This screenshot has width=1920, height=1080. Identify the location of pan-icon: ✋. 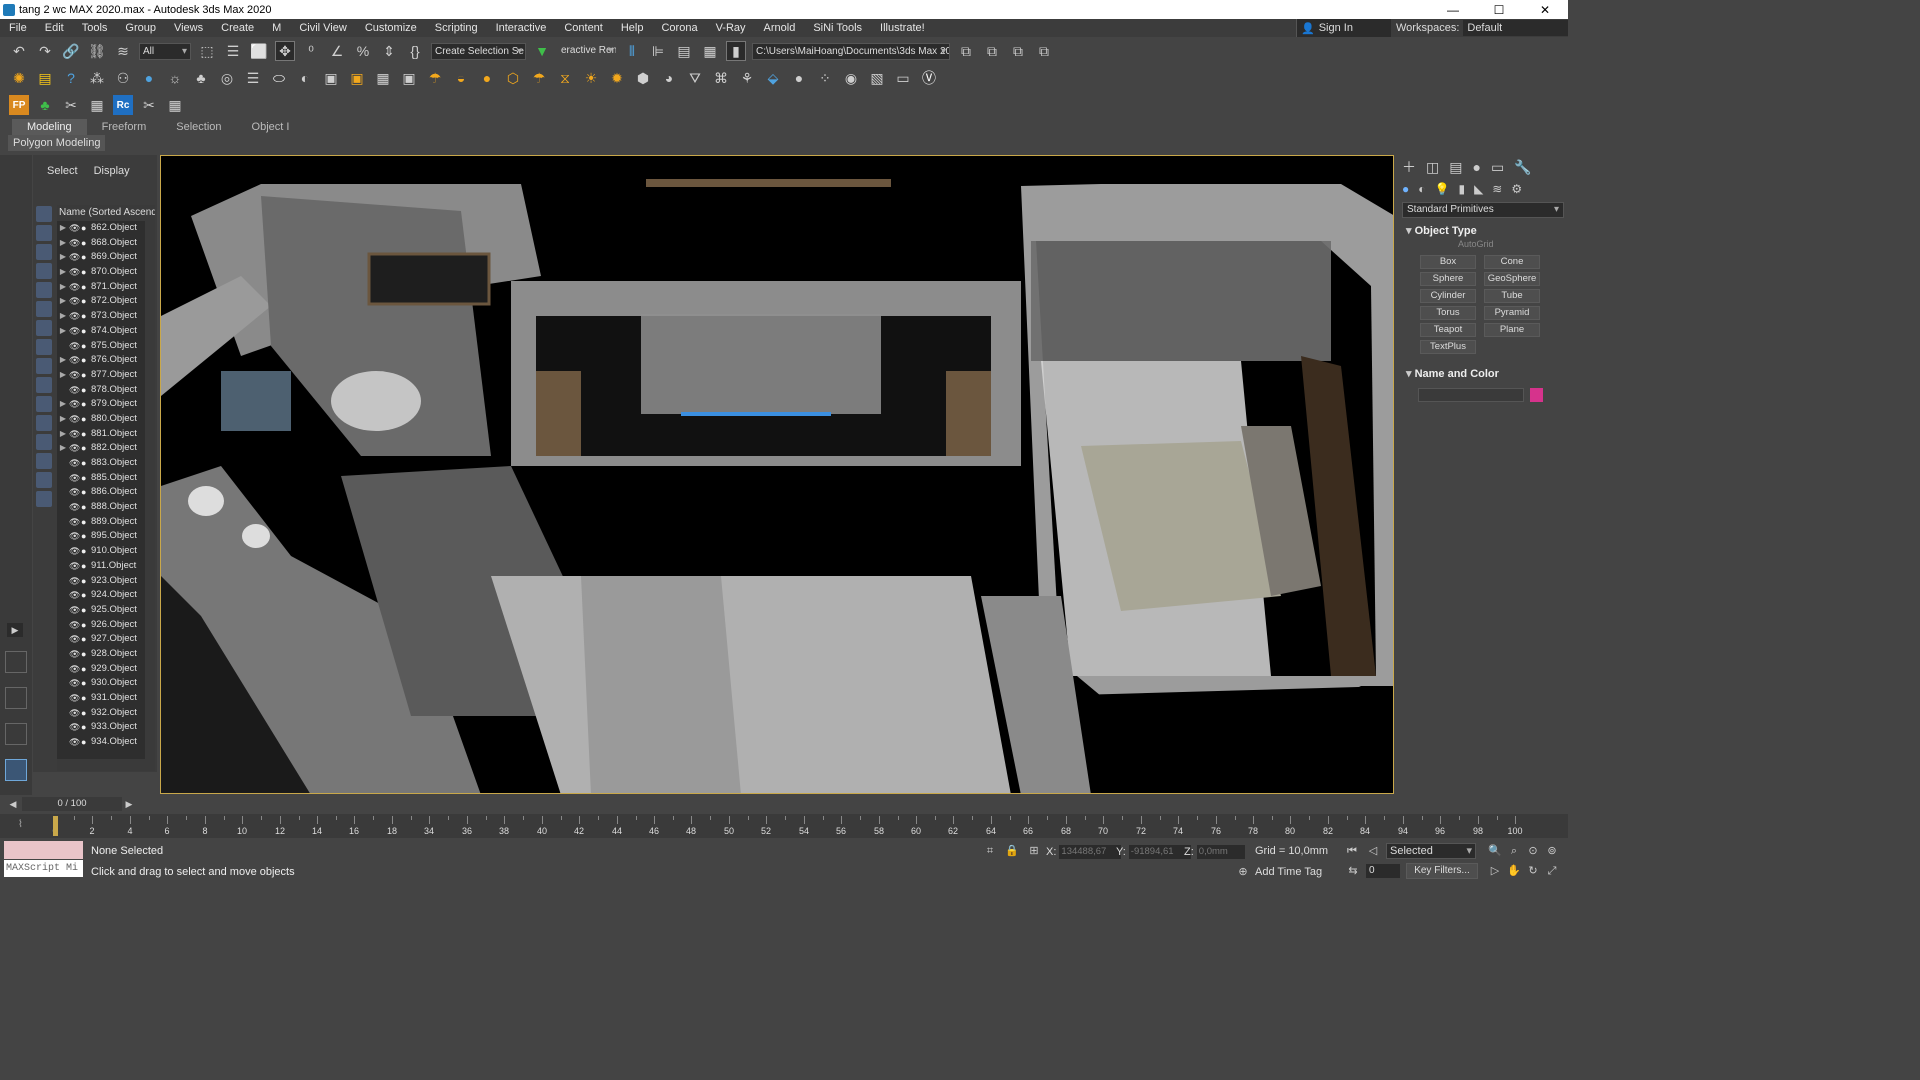
(1514, 871).